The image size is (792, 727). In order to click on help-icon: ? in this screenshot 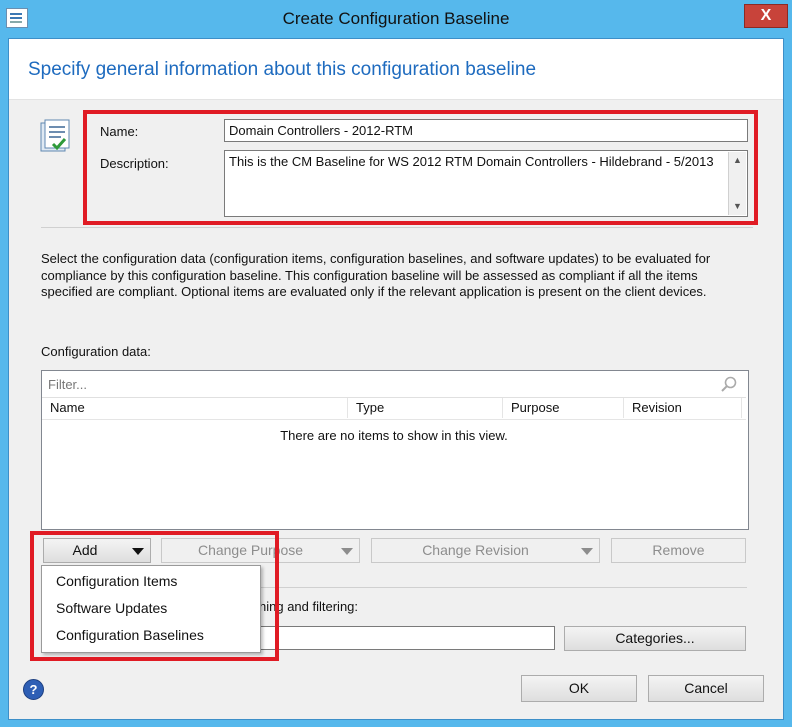, I will do `click(33, 689)`.